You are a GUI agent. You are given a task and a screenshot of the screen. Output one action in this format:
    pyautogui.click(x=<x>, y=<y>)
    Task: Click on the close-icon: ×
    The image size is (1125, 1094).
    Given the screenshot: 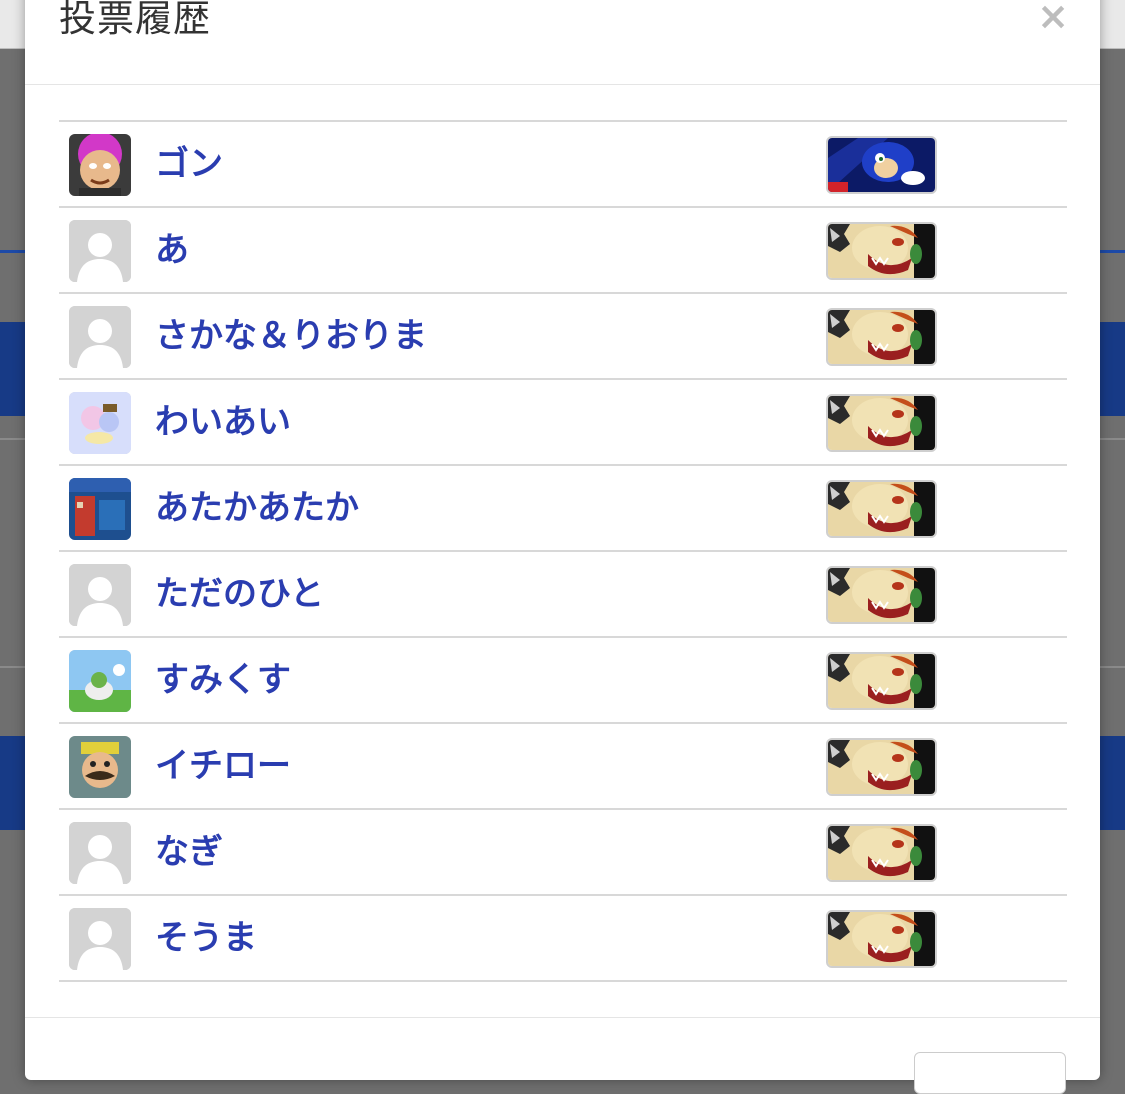 What is the action you would take?
    pyautogui.click(x=1053, y=19)
    